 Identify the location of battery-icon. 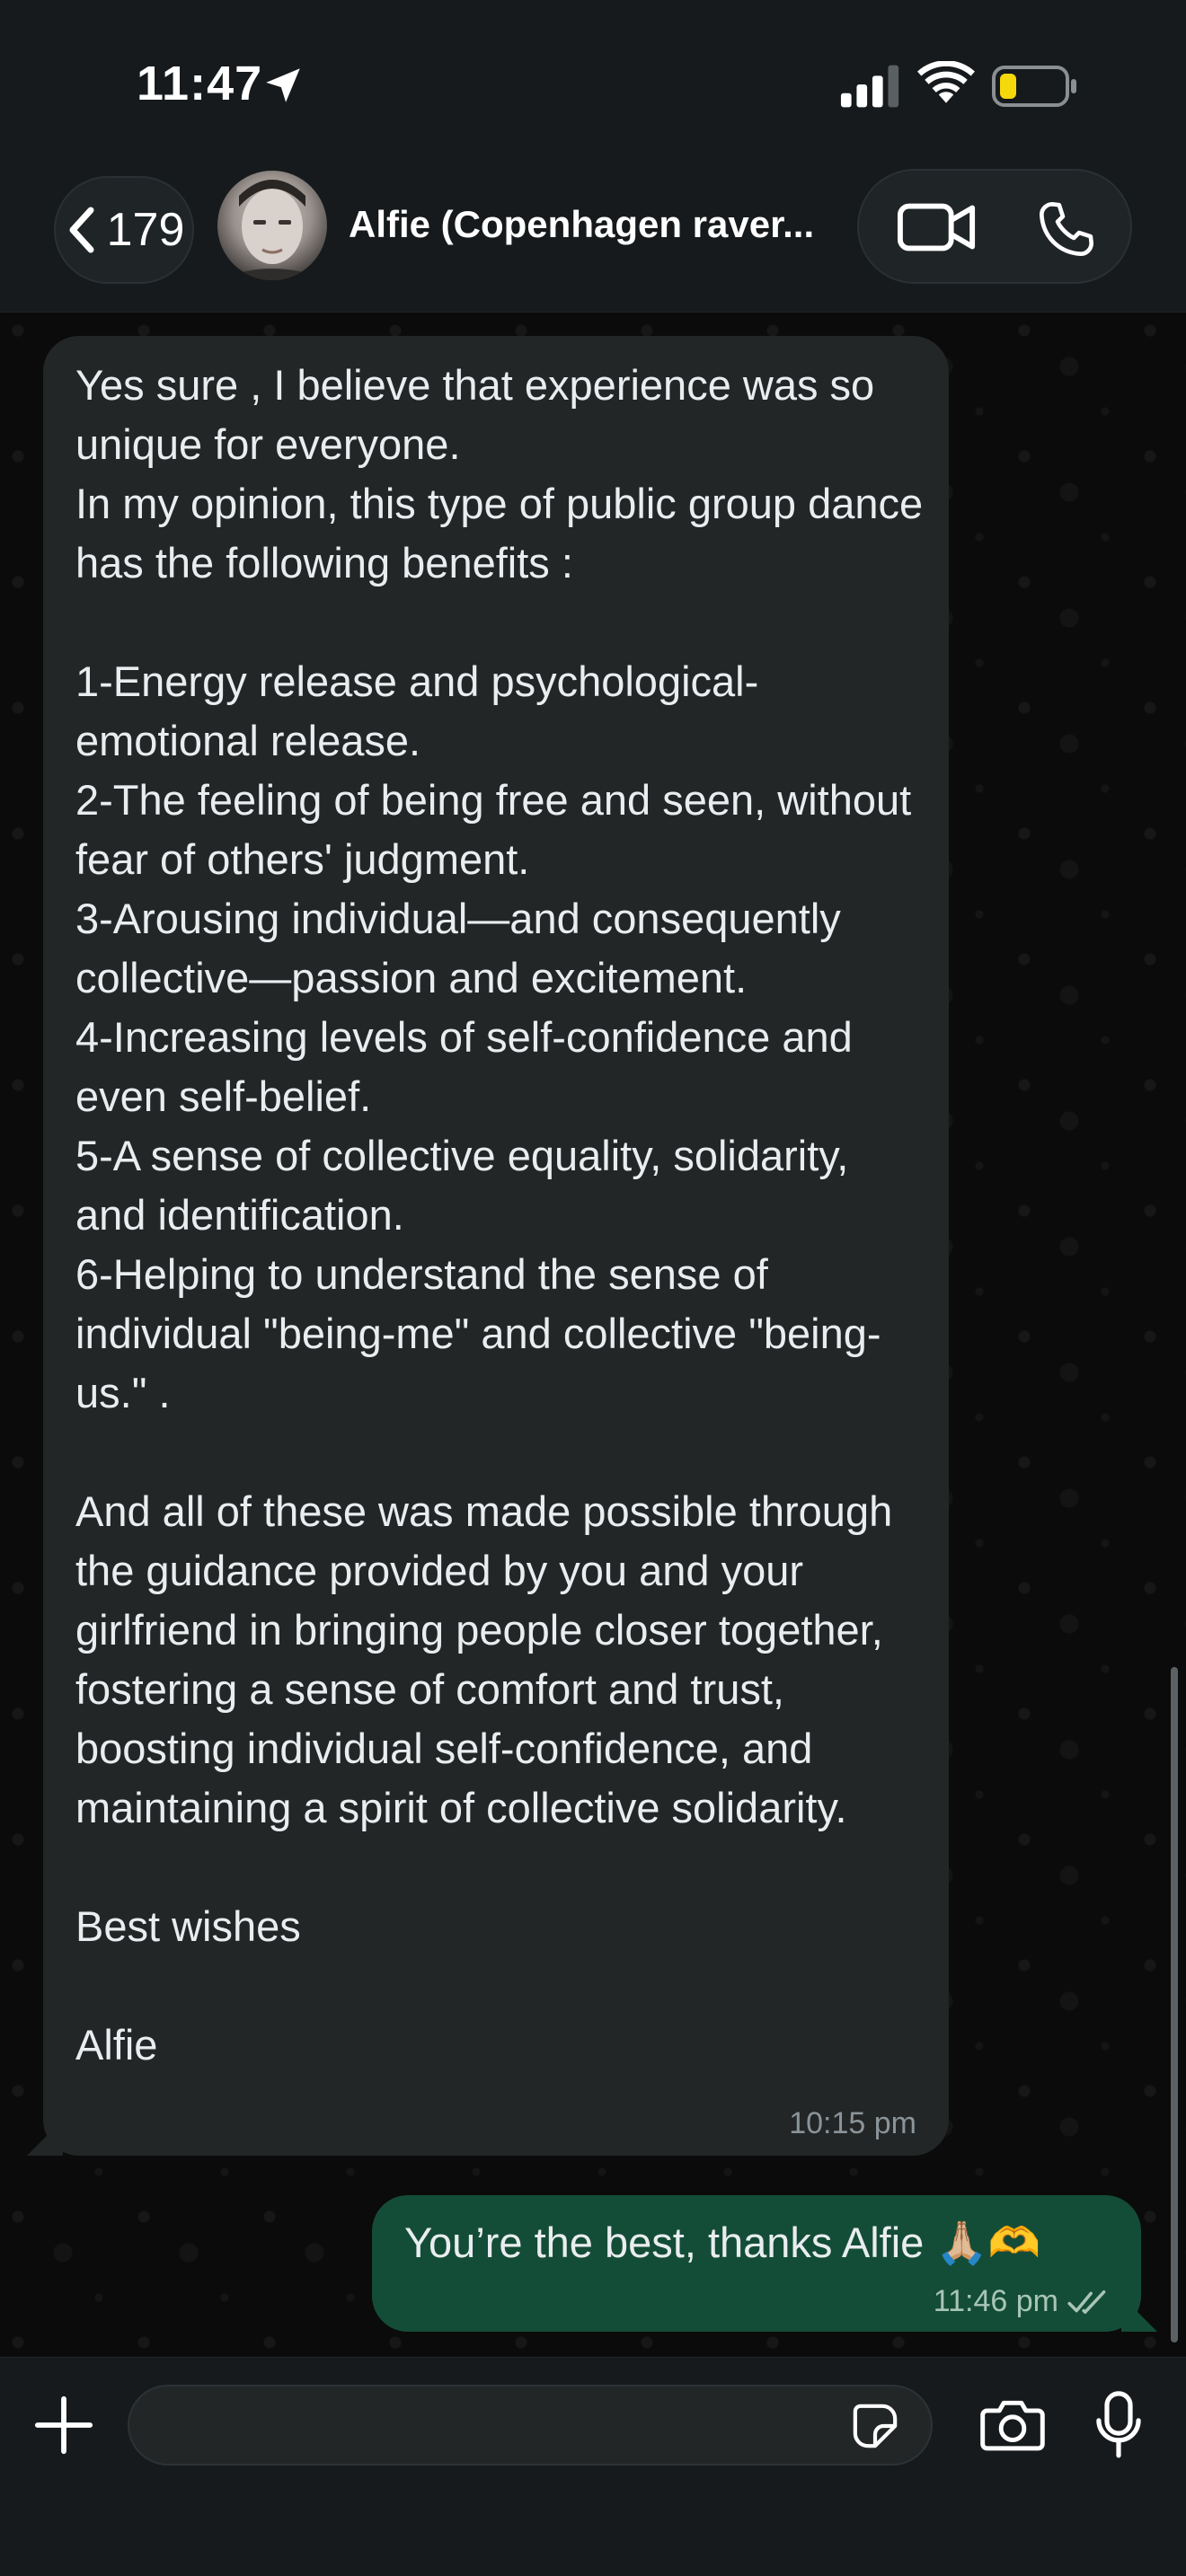
(1034, 86).